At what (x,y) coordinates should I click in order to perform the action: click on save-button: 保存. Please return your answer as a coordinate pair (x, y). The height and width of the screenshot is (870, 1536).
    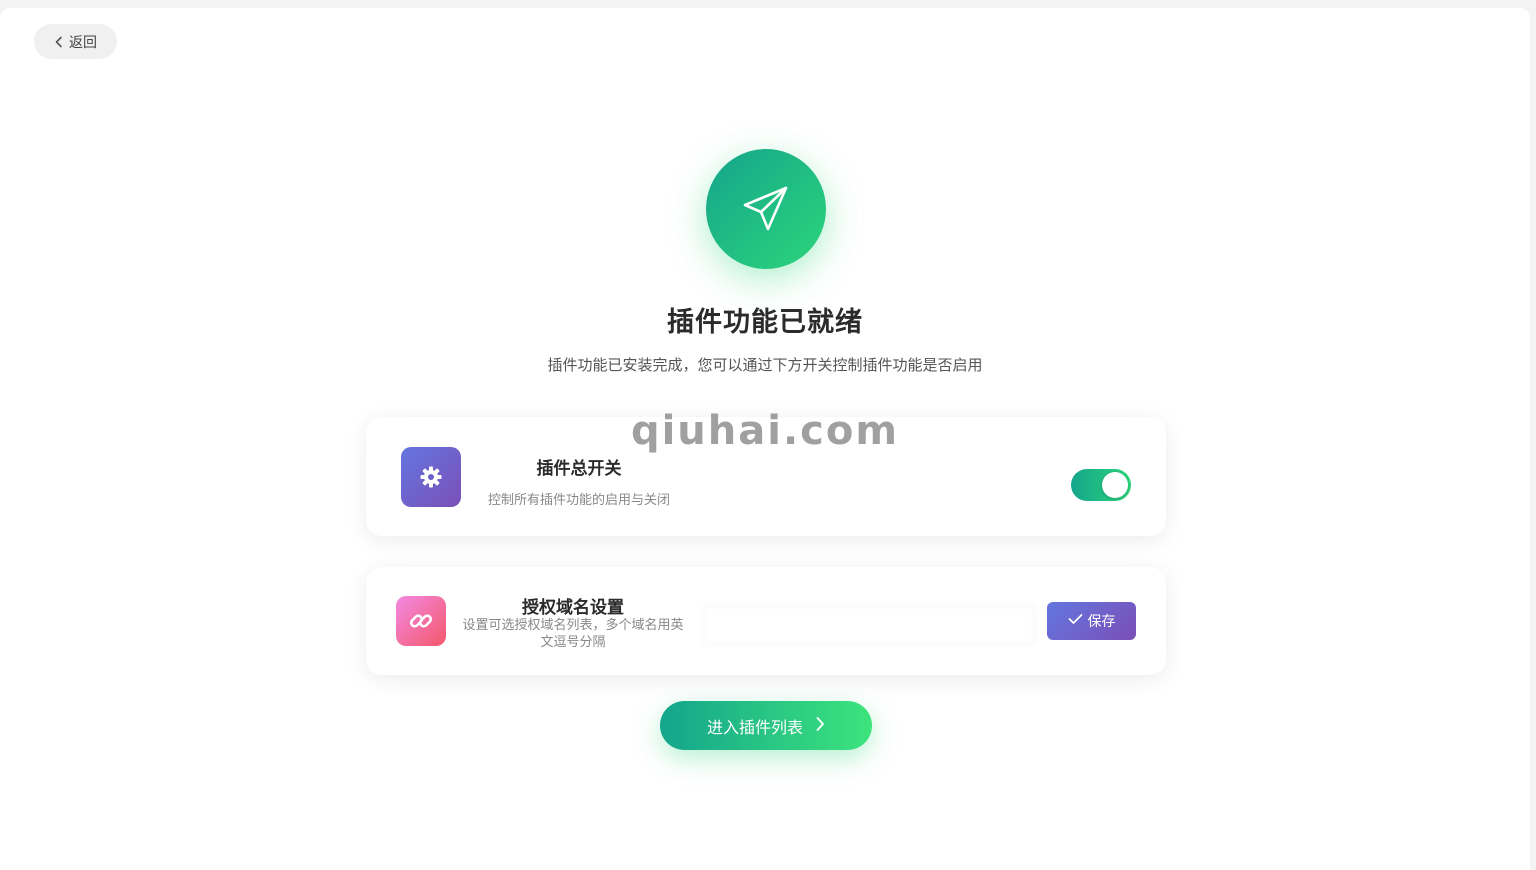
    Looking at the image, I should click on (1091, 621).